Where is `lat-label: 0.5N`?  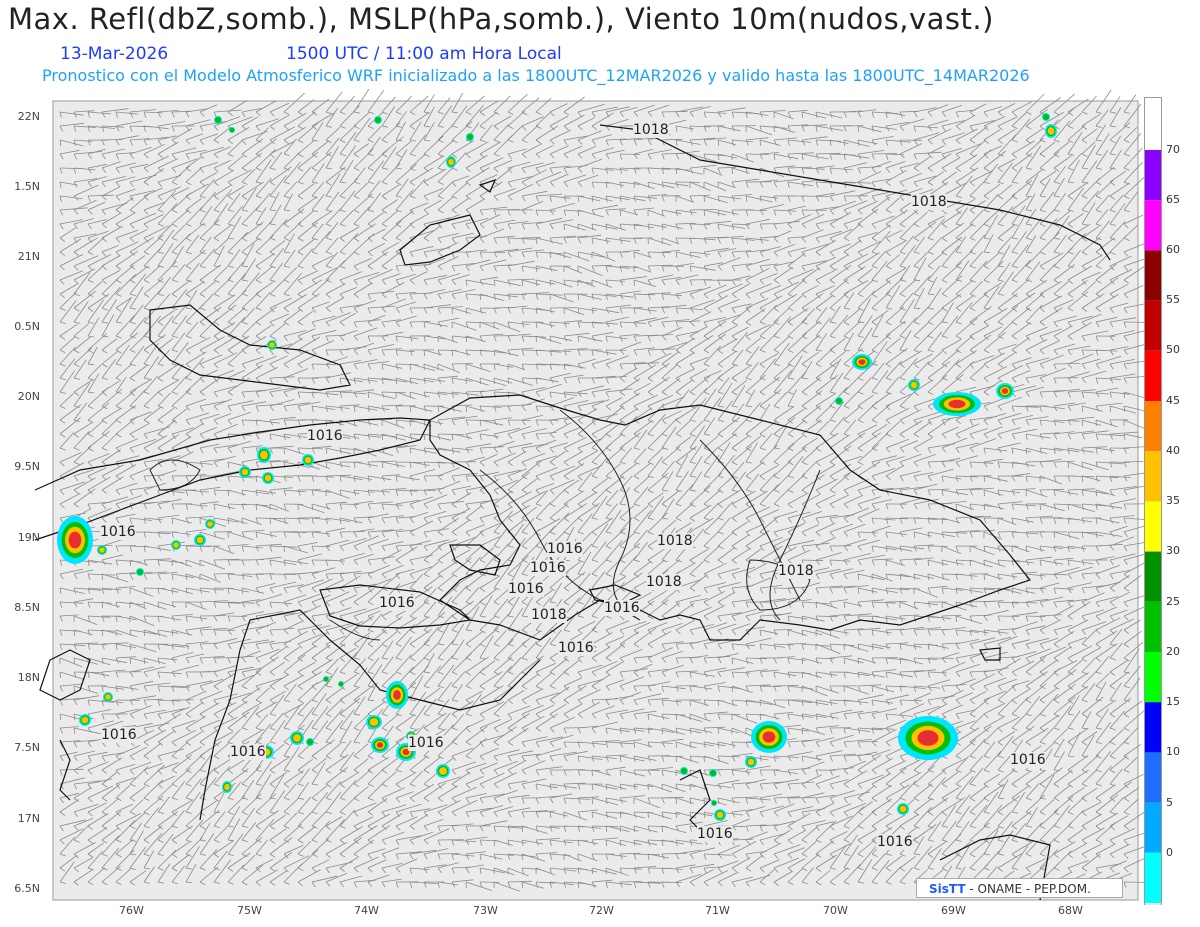 lat-label: 0.5N is located at coordinates (27, 326).